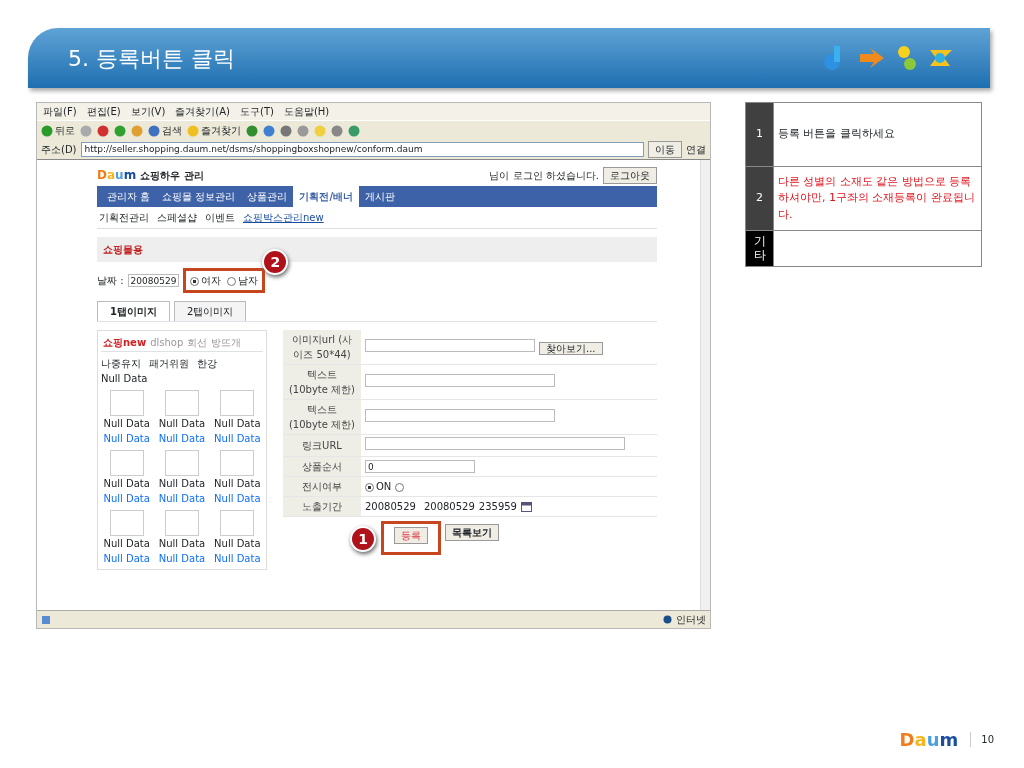  Describe the element at coordinates (202, 111) in the screenshot. I see `menu-item: 즐겨찾기(A)` at that location.